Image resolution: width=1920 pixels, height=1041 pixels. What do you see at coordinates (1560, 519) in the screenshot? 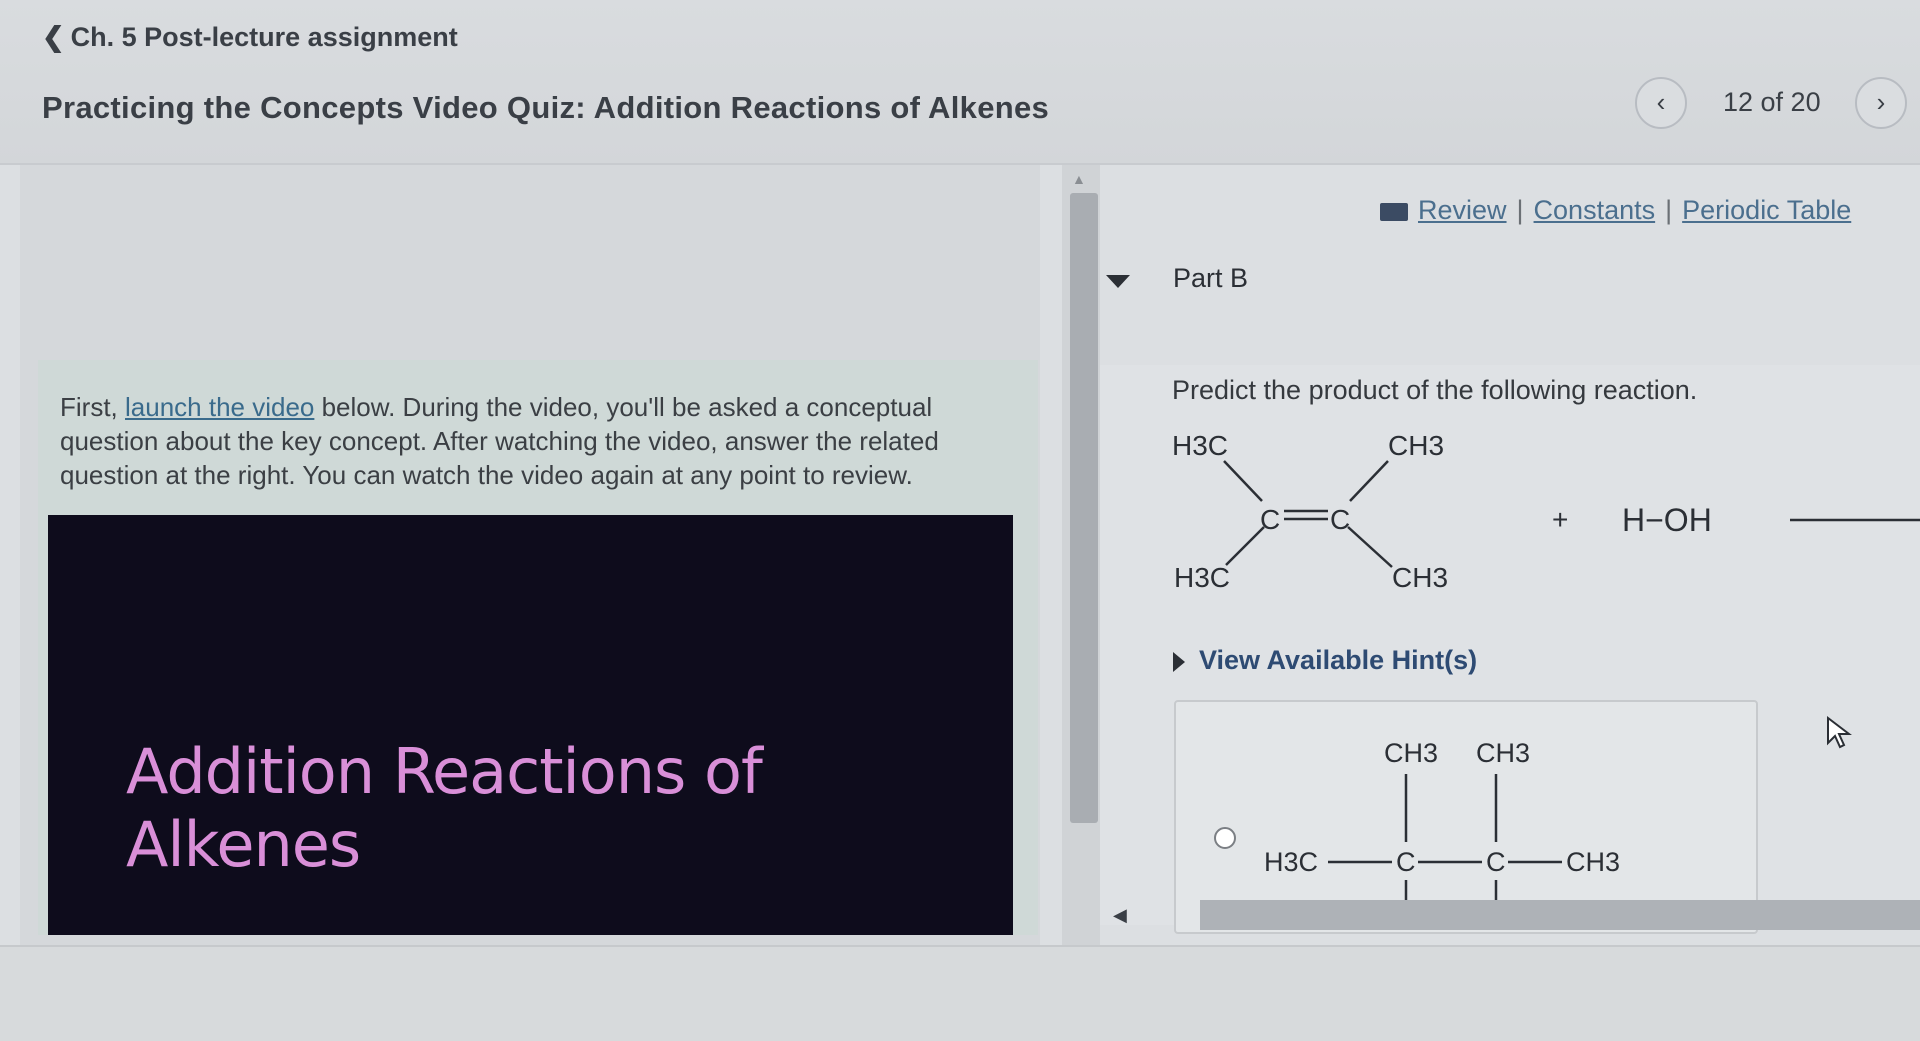
I see `plus-sign: +` at bounding box center [1560, 519].